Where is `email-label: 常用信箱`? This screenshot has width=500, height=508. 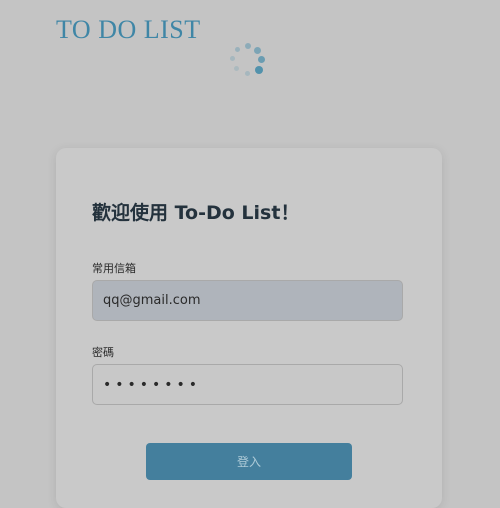 email-label: 常用信箱 is located at coordinates (114, 268).